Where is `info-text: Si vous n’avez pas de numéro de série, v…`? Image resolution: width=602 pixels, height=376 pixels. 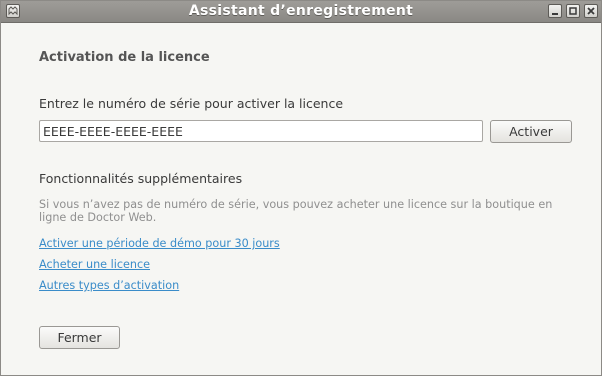 info-text: Si vous n’avez pas de numéro de série, v… is located at coordinates (296, 211).